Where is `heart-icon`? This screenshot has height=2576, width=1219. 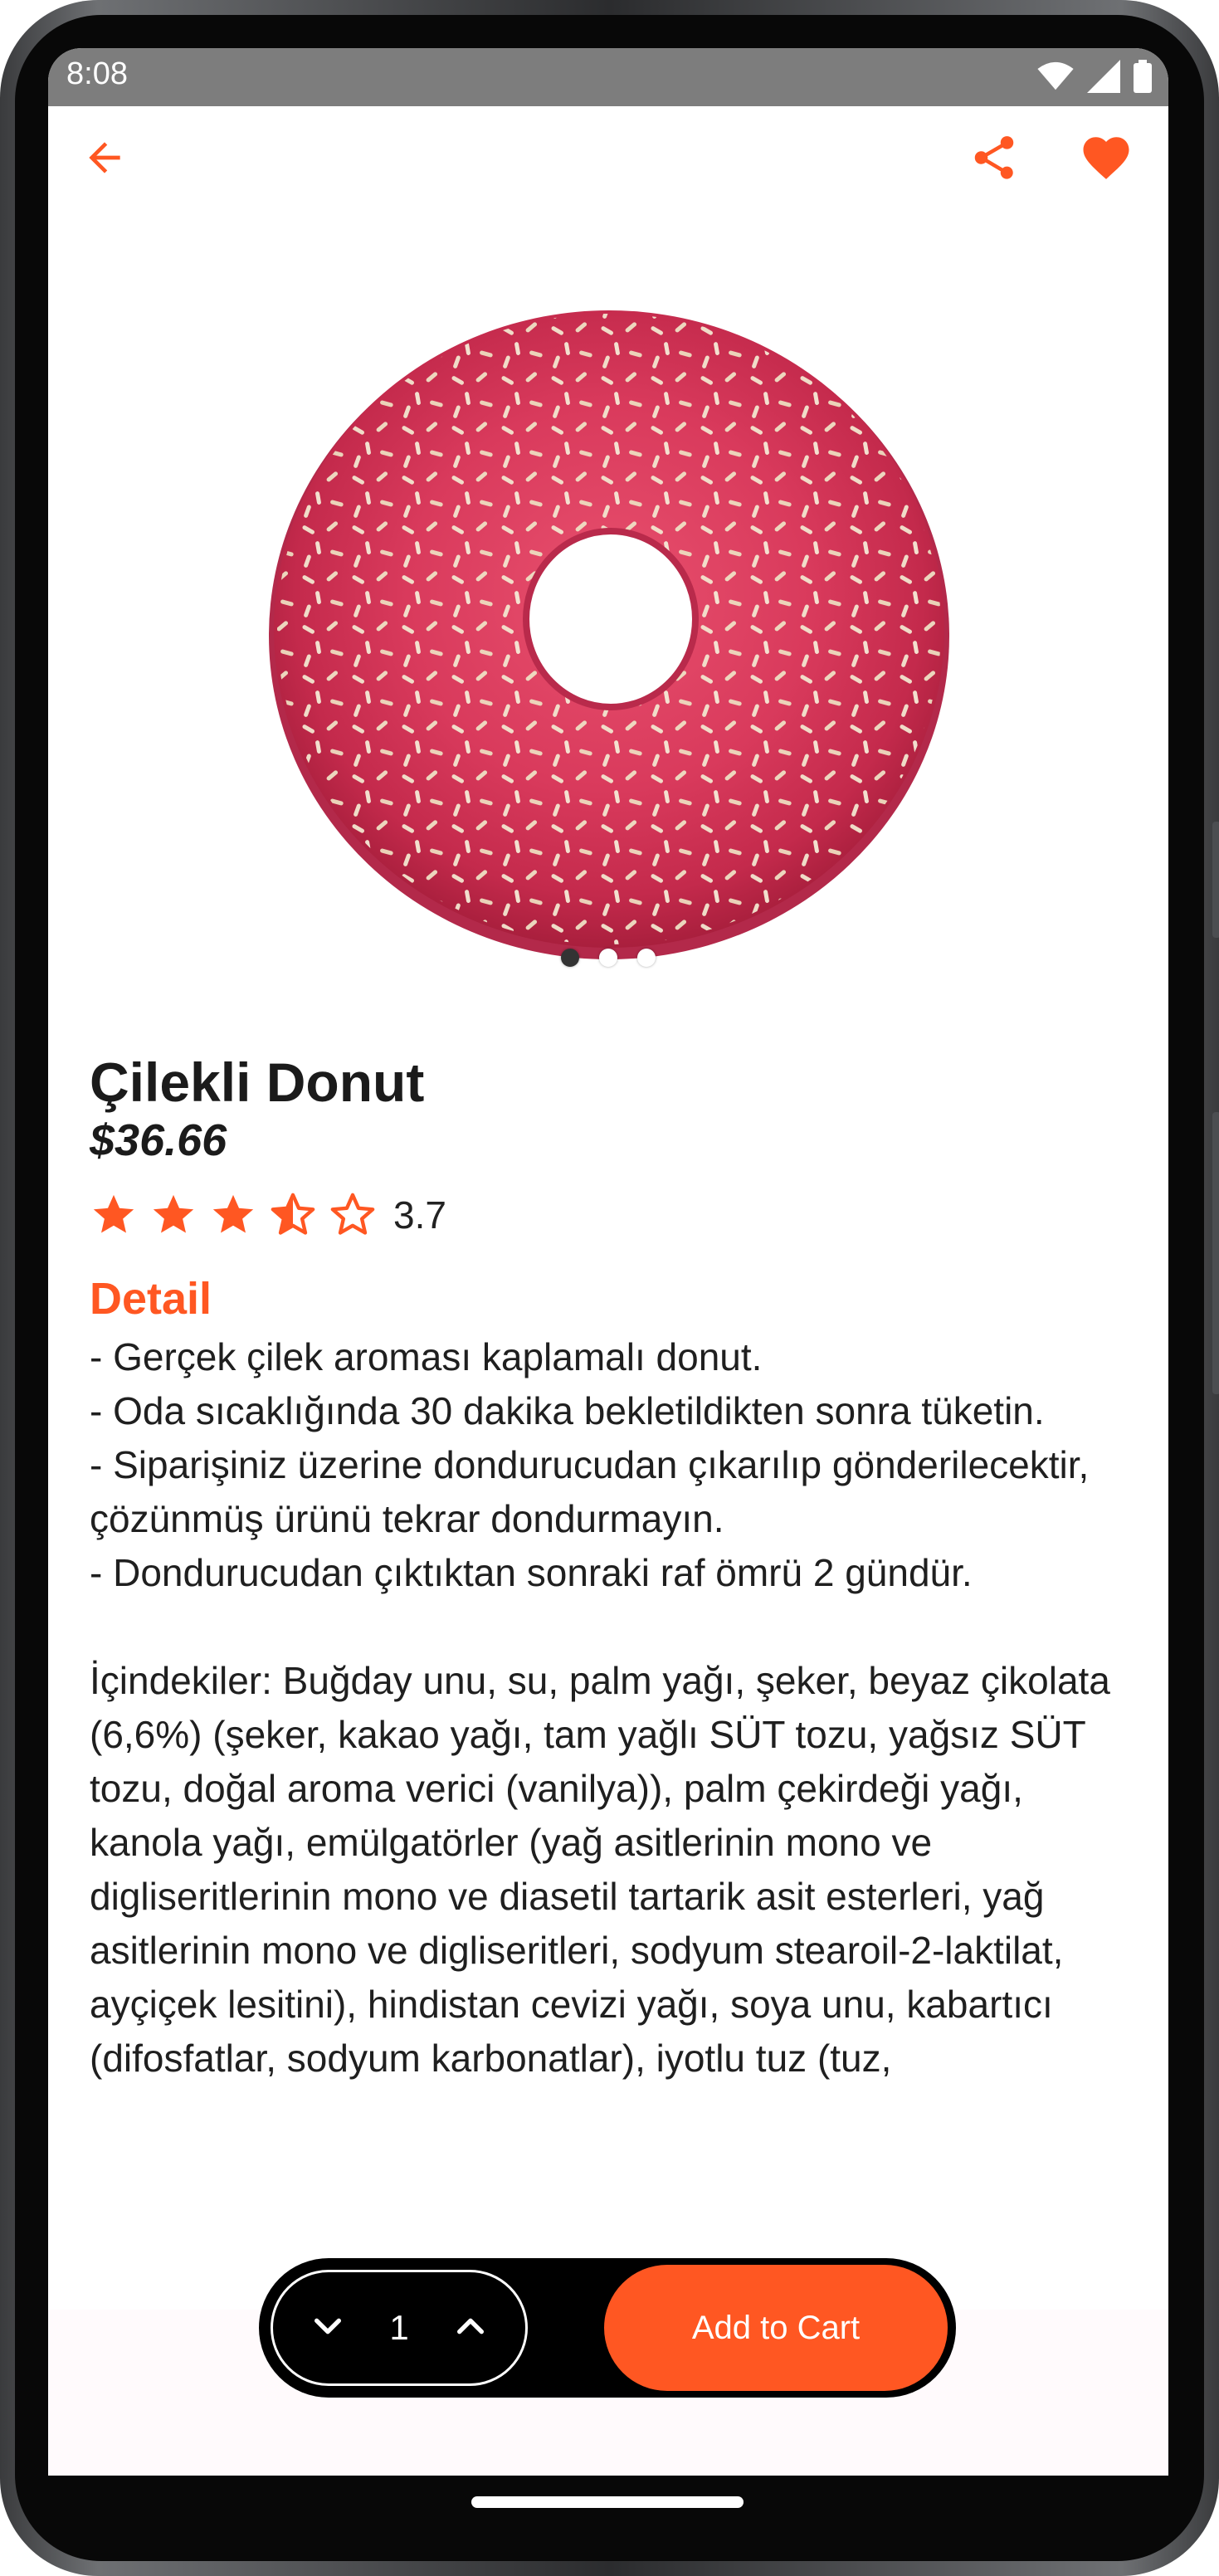
heart-icon is located at coordinates (1106, 158).